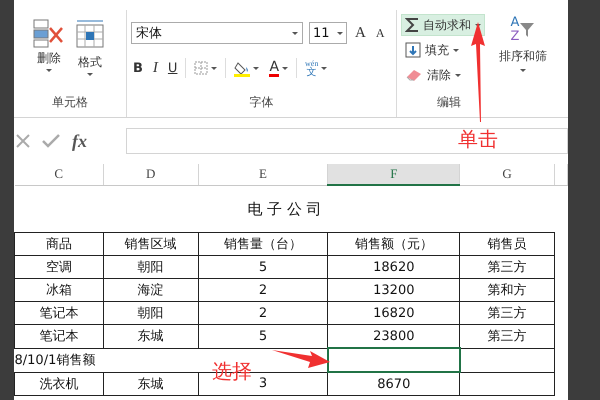 Image resolution: width=600 pixels, height=400 pixels. What do you see at coordinates (59, 244) in the screenshot?
I see `table-cell: 商品` at bounding box center [59, 244].